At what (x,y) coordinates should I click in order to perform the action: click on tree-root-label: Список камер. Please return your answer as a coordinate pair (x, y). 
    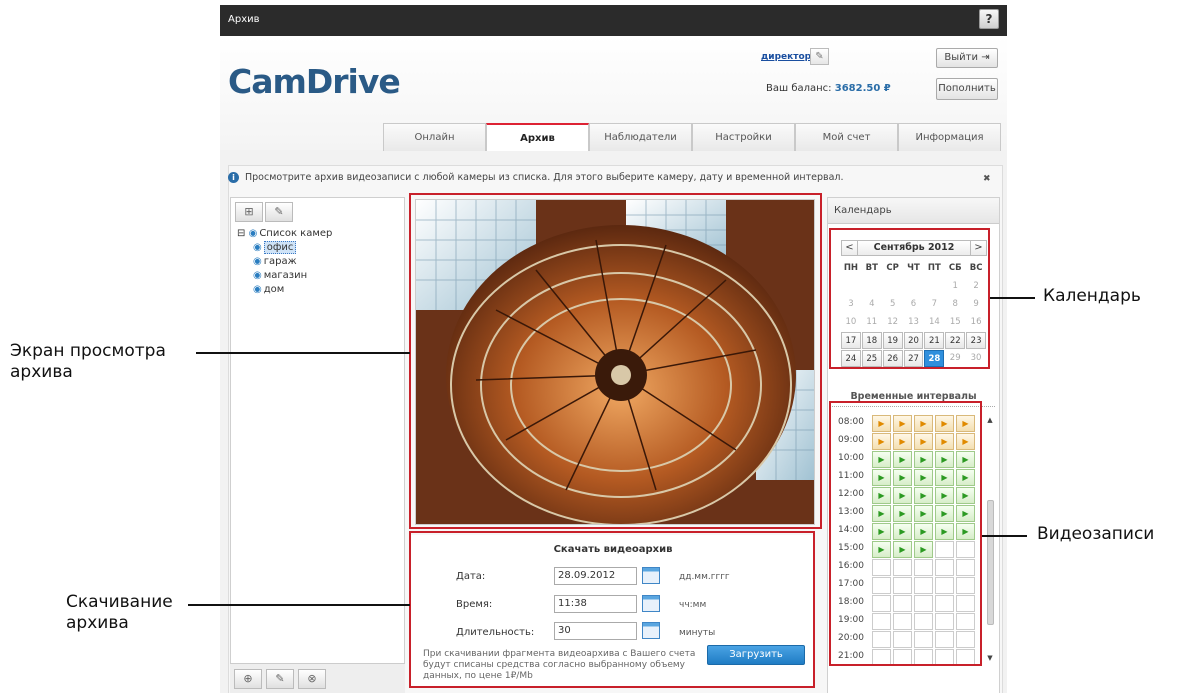
    Looking at the image, I should click on (296, 233).